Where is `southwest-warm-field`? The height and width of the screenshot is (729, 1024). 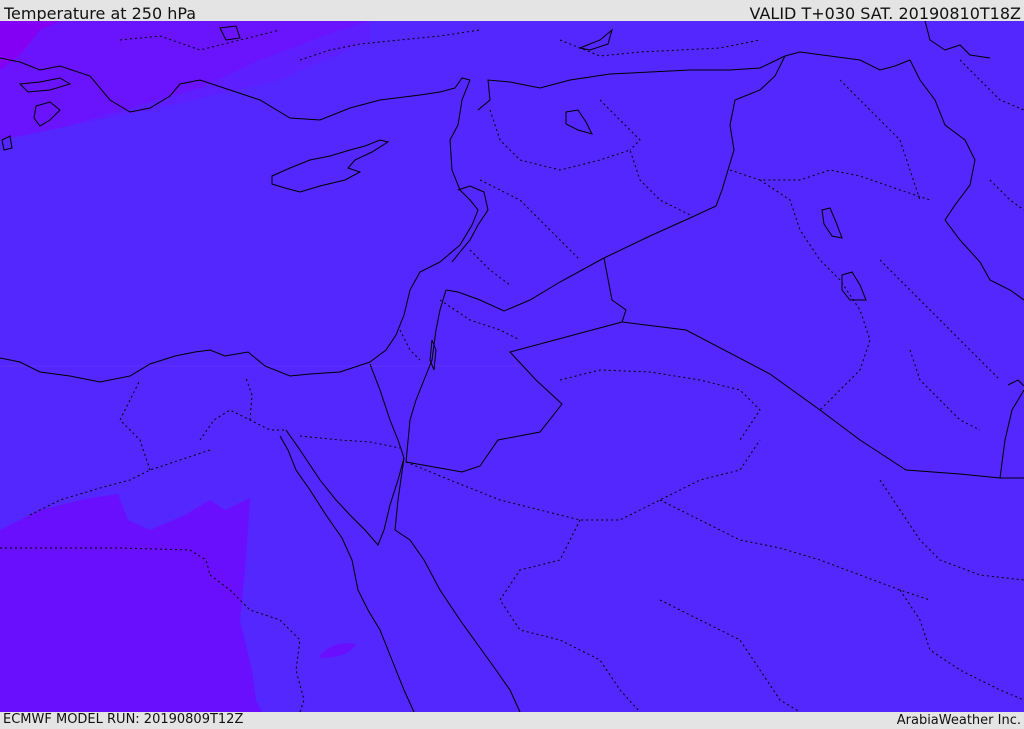 southwest-warm-field is located at coordinates (131, 603).